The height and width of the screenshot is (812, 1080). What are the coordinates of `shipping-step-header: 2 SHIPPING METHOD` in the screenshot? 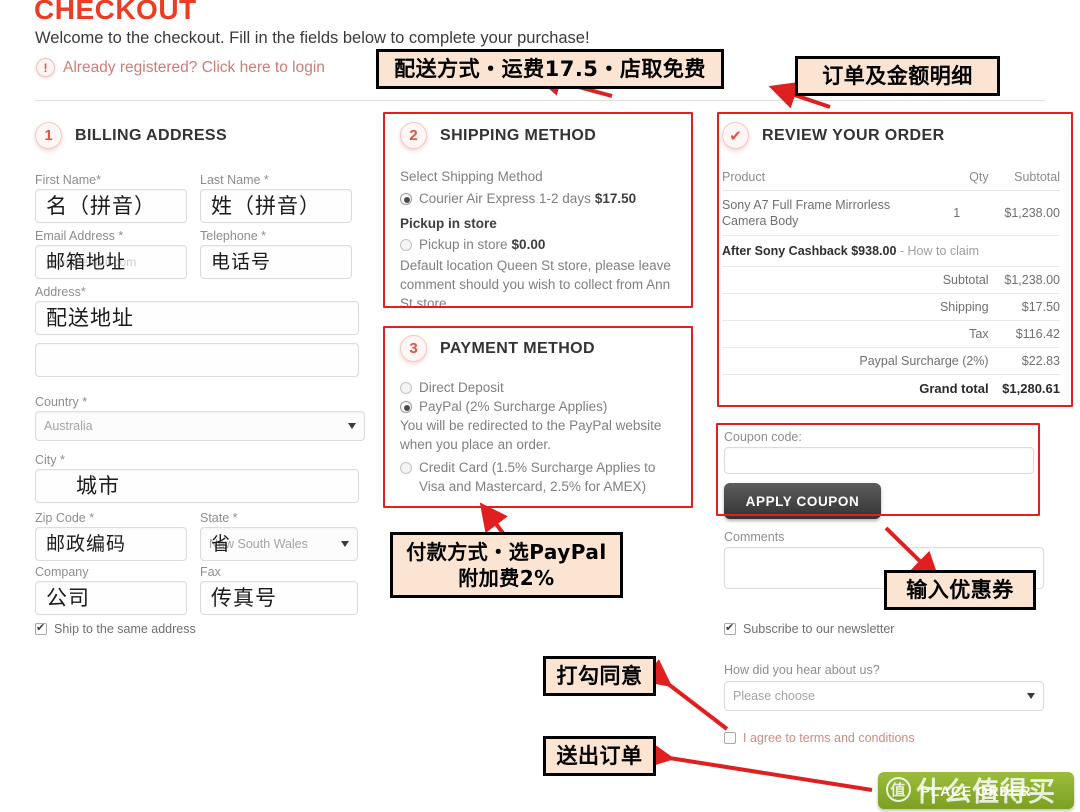 It's located at (539, 135).